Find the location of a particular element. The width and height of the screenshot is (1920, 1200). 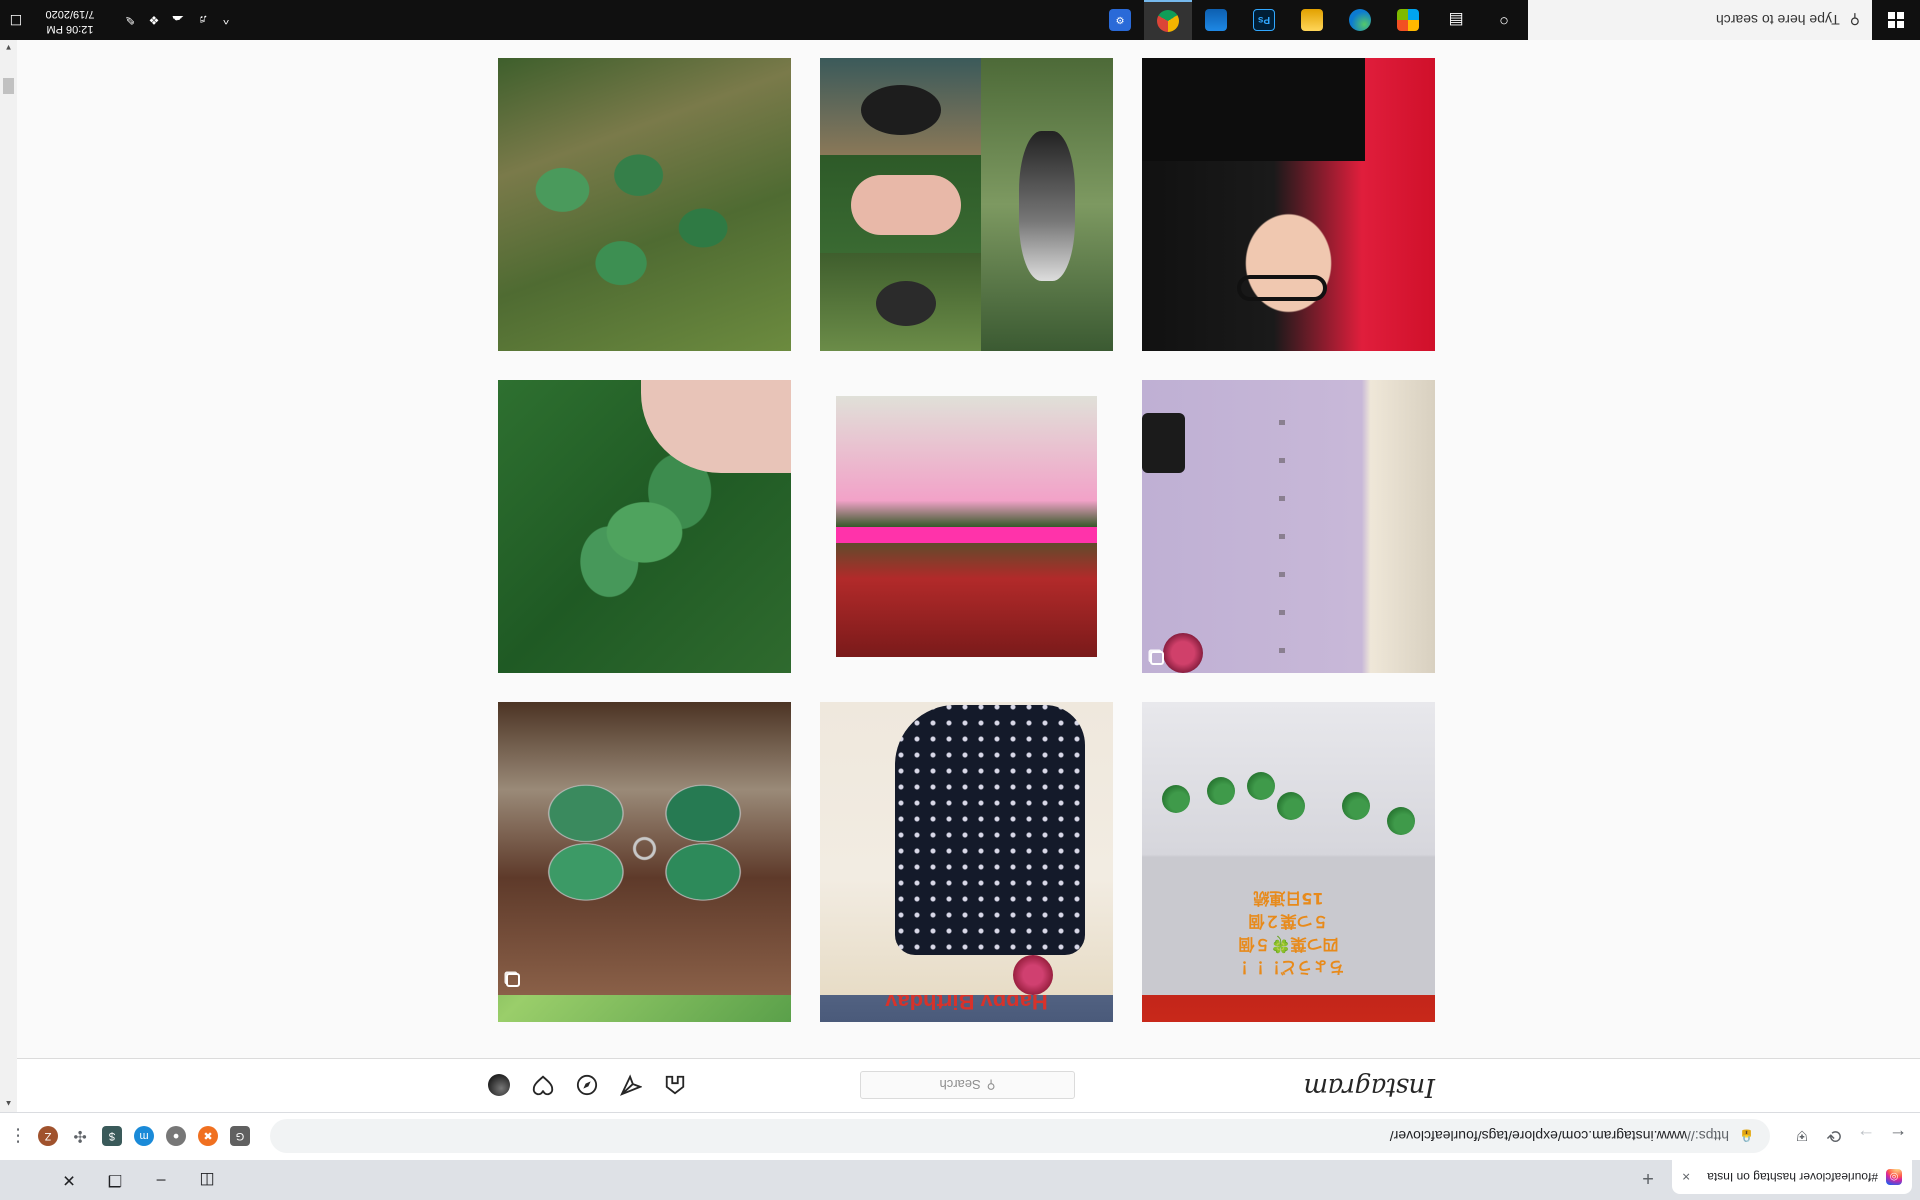

store-app-icon is located at coordinates (1408, 20).